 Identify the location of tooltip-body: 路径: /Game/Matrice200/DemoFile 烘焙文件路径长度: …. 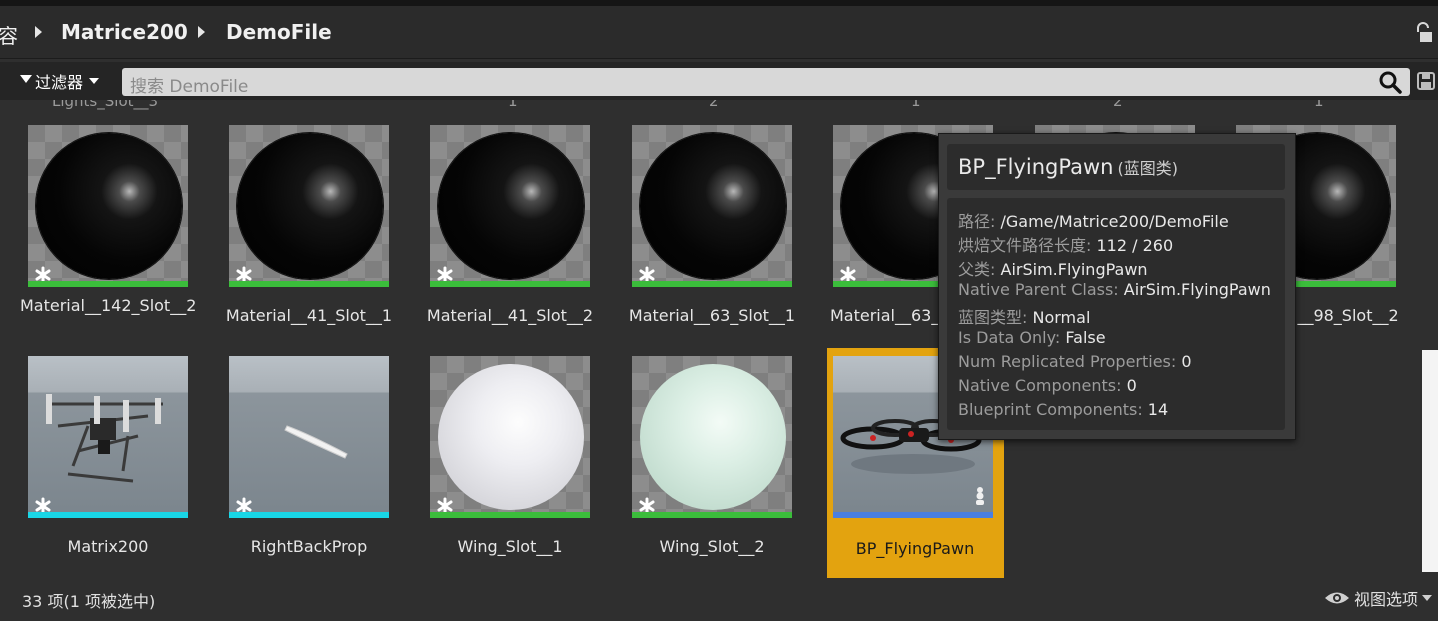
(1116, 314).